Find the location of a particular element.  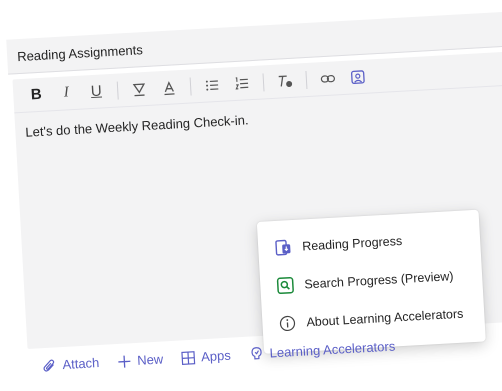

apps-button: Apps is located at coordinates (206, 357).